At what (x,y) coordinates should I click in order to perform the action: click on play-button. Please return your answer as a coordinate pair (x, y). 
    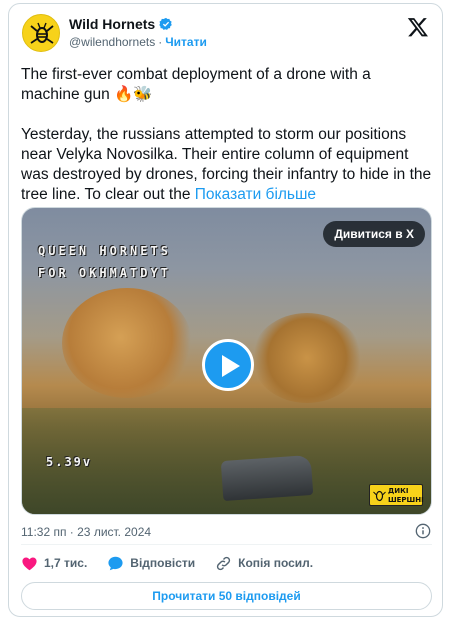
    Looking at the image, I should click on (228, 365).